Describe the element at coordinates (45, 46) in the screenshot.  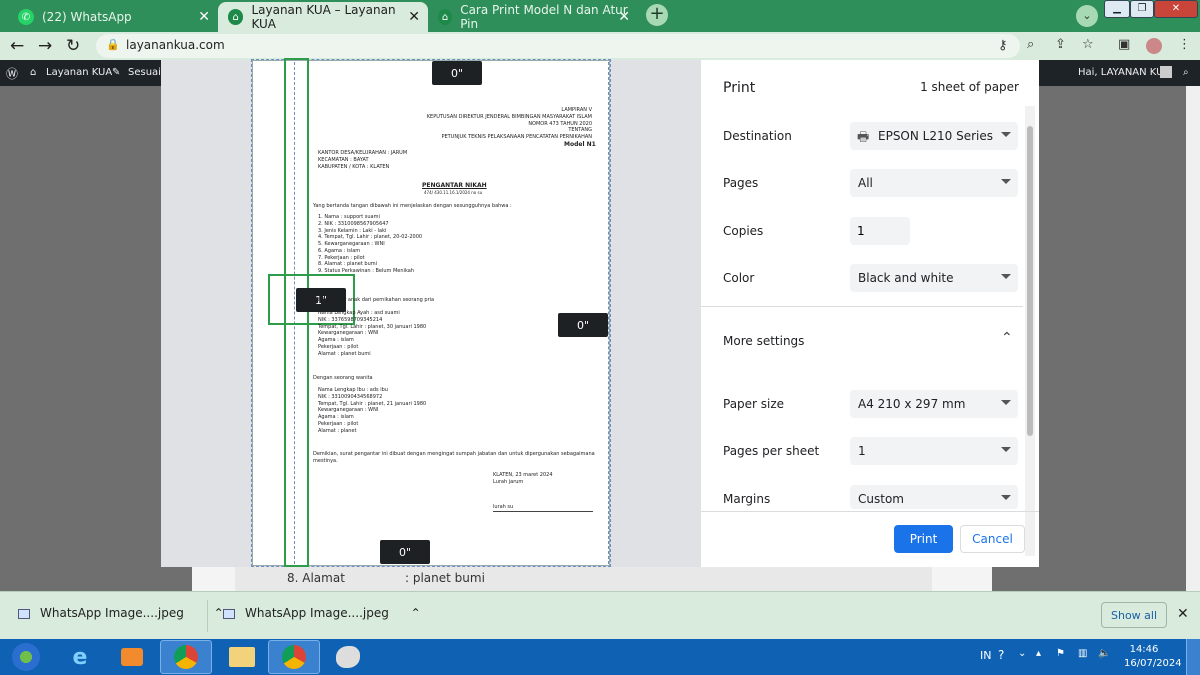
I see `forward-icon: →` at that location.